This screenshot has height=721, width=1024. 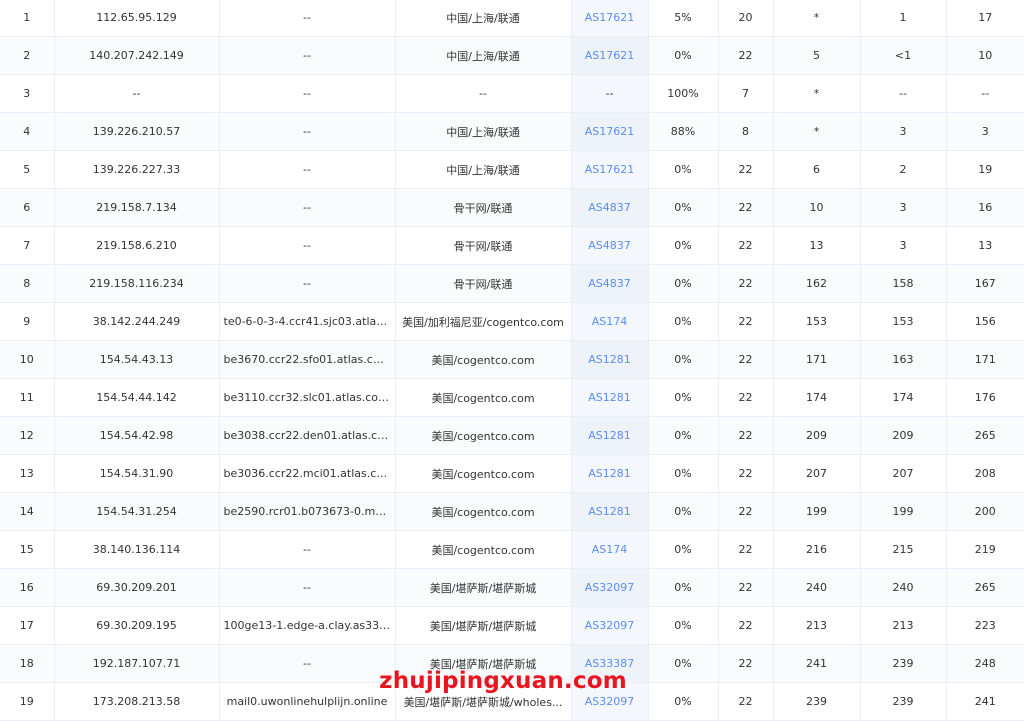 I want to click on latency-last-cell: 209, so click(x=817, y=435).